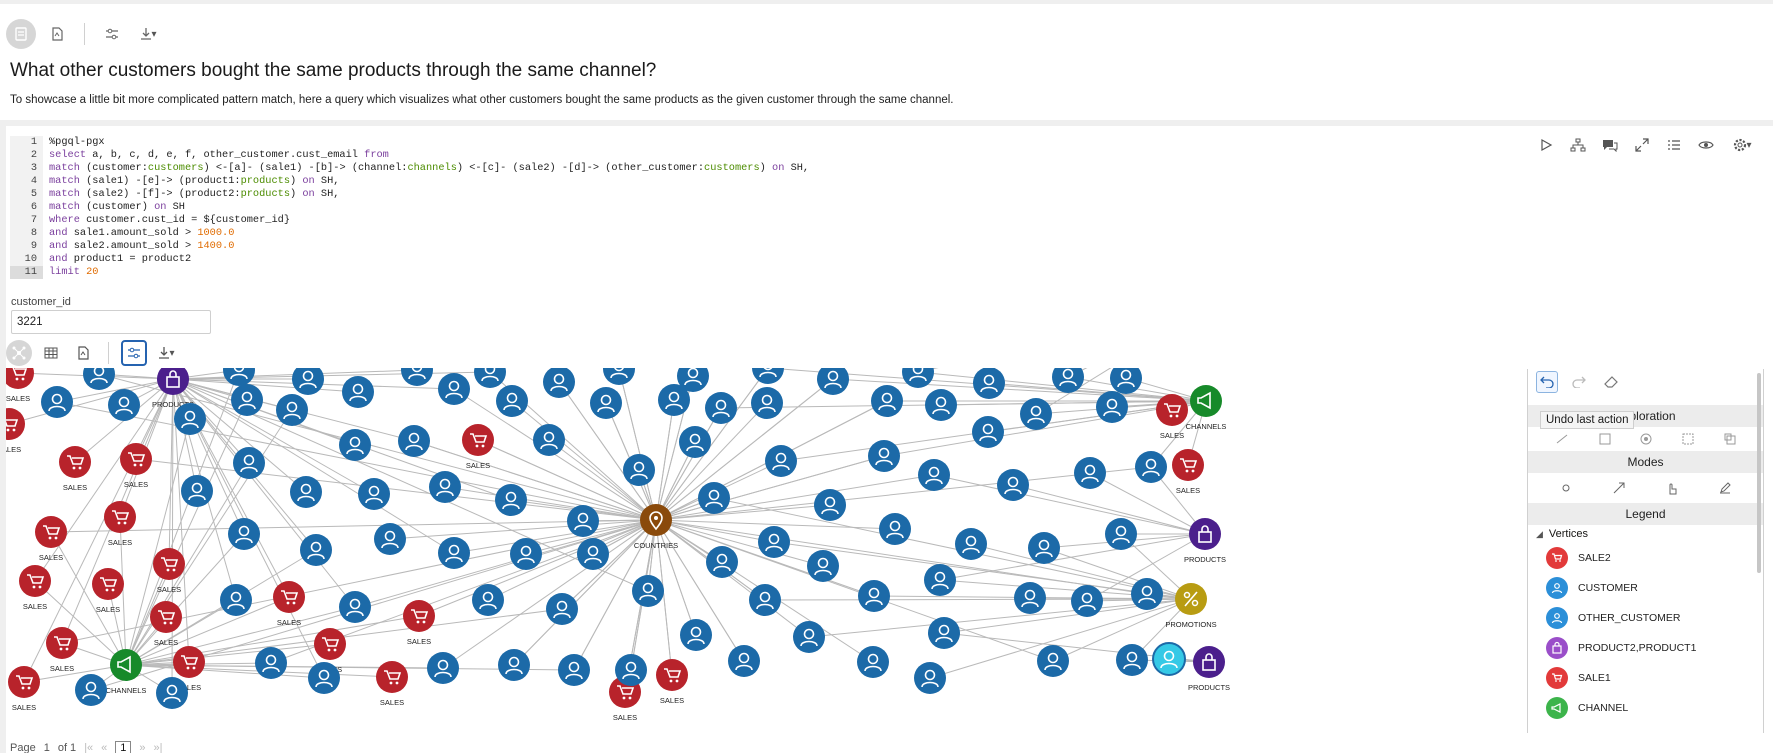  What do you see at coordinates (1206, 408) in the screenshot?
I see `channels-node: CHANNELS` at bounding box center [1206, 408].